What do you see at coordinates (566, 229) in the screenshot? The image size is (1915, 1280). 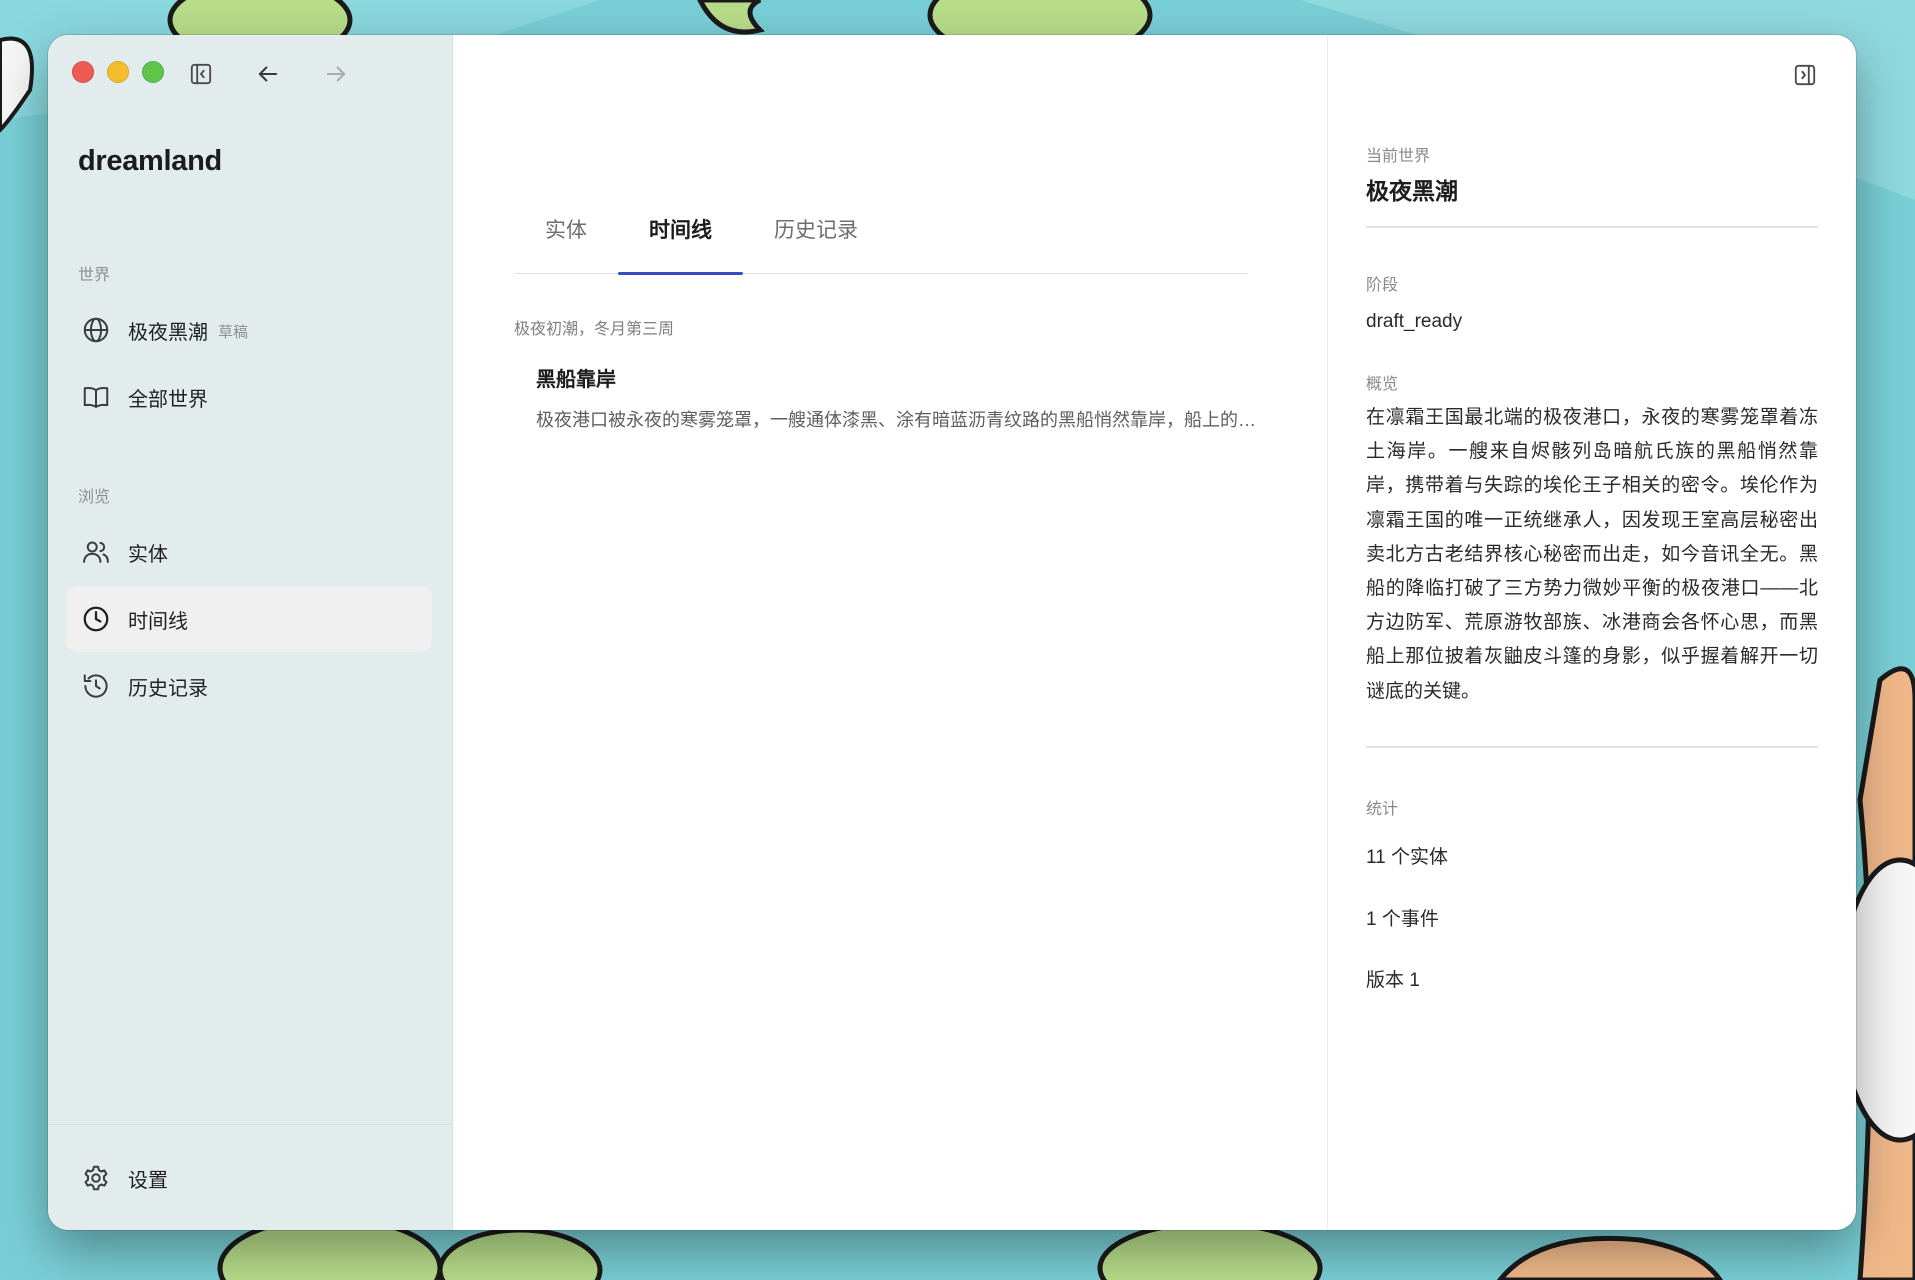 I see `tab-entities: 实体` at bounding box center [566, 229].